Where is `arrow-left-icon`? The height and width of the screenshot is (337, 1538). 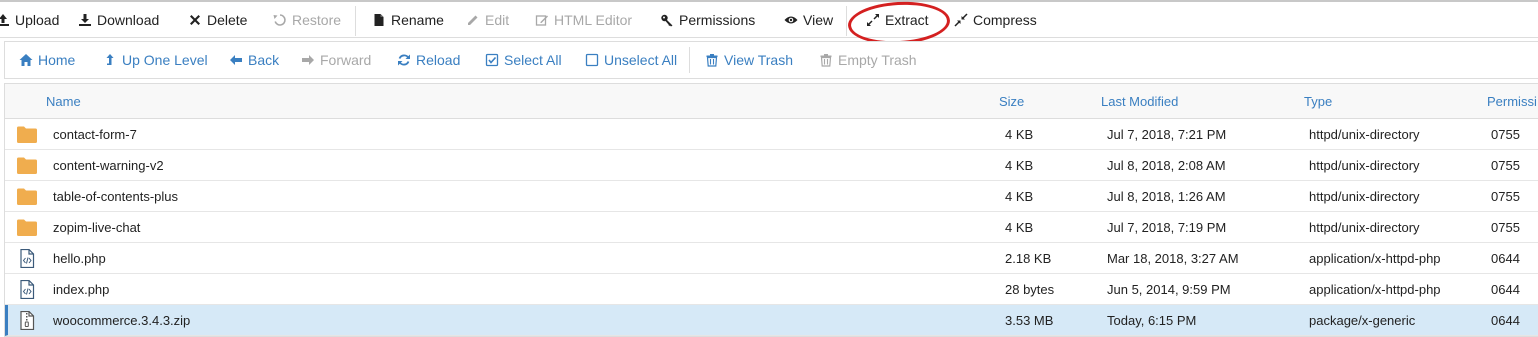
arrow-left-icon is located at coordinates (236, 60).